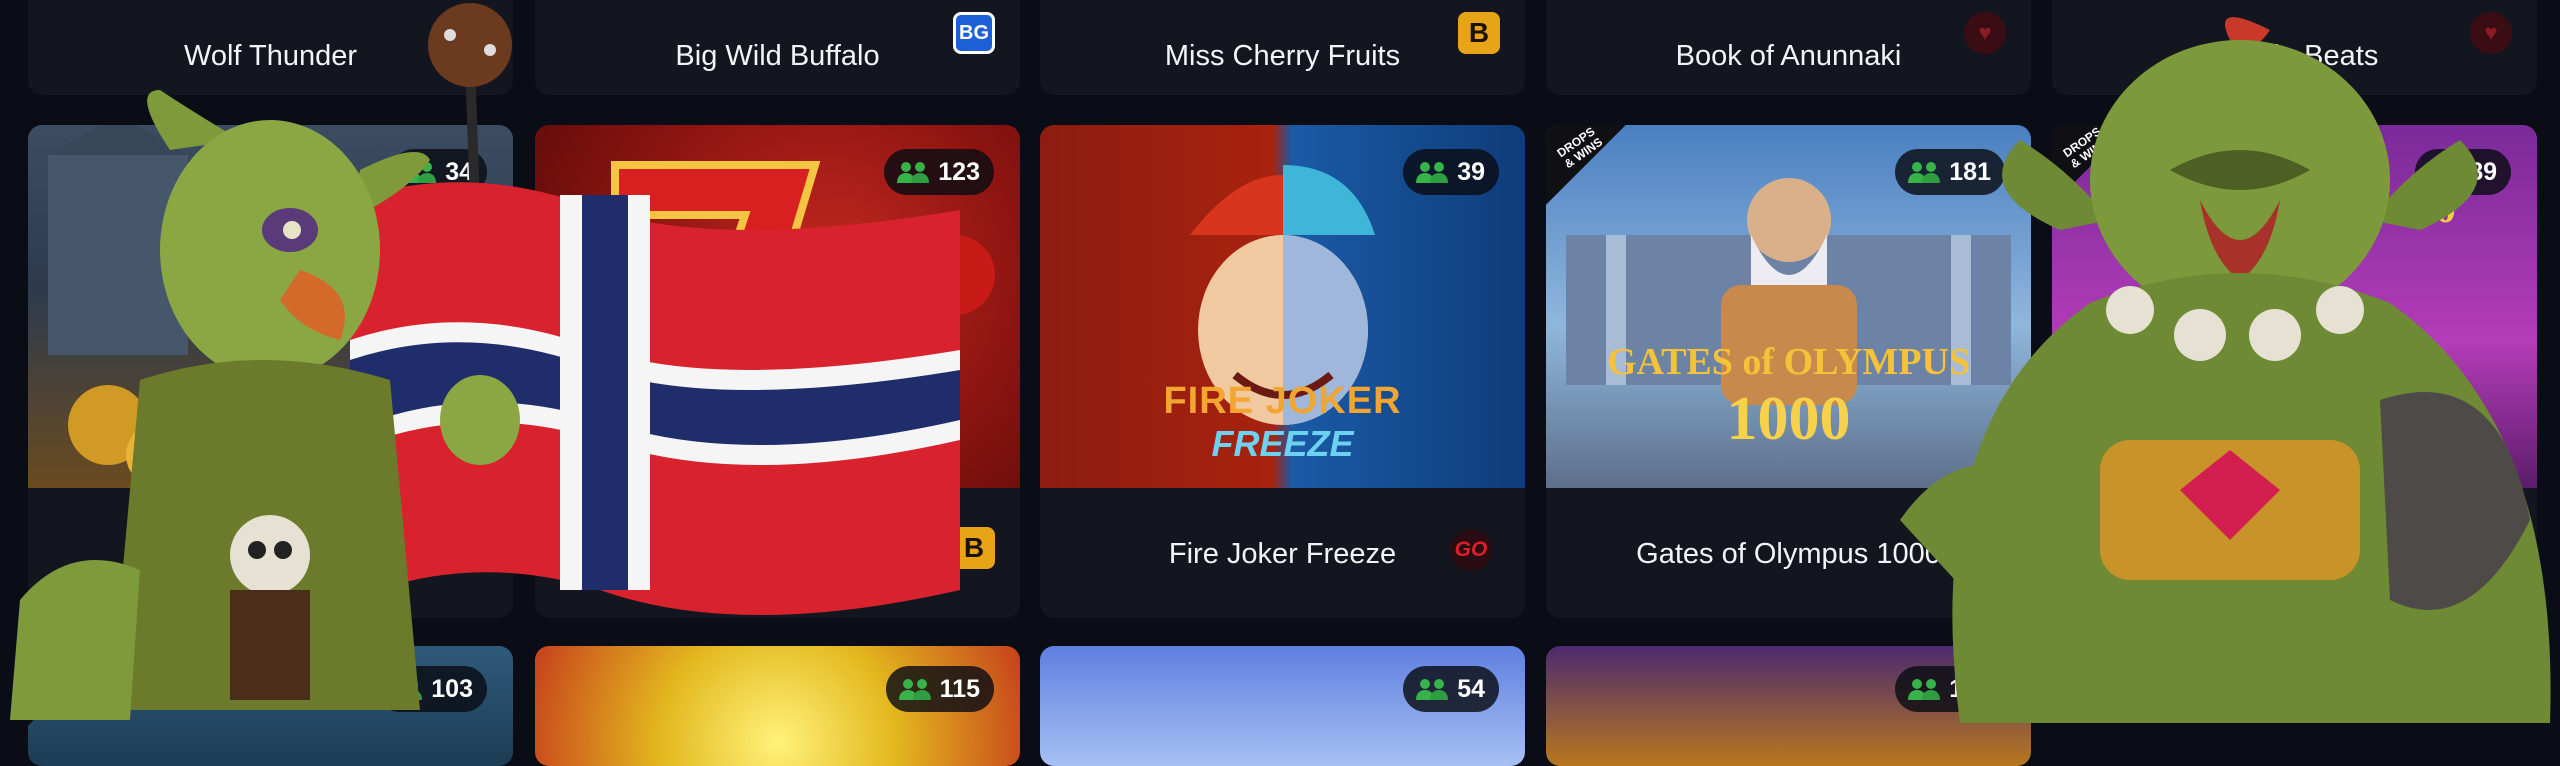  What do you see at coordinates (1970, 171) in the screenshot?
I see `player-count-value: 181` at bounding box center [1970, 171].